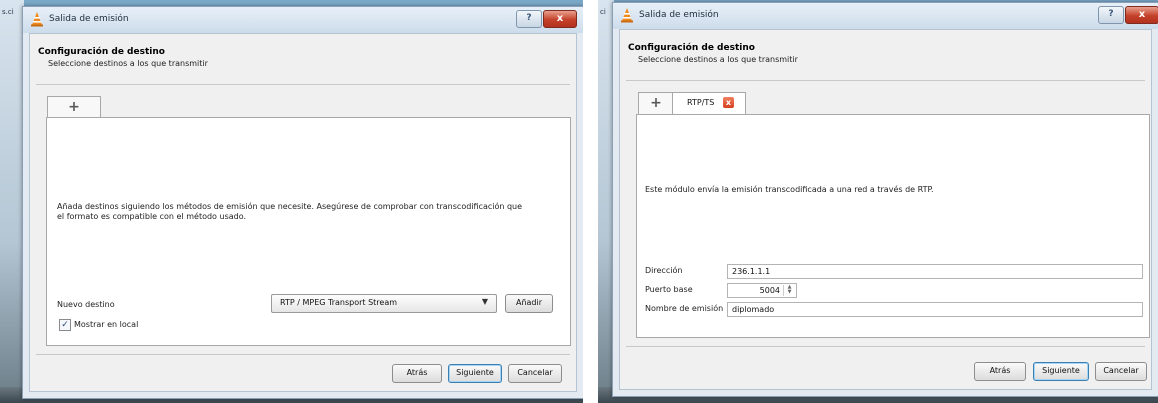 This screenshot has width=1158, height=403. I want to click on port-label: Puerto base, so click(669, 289).